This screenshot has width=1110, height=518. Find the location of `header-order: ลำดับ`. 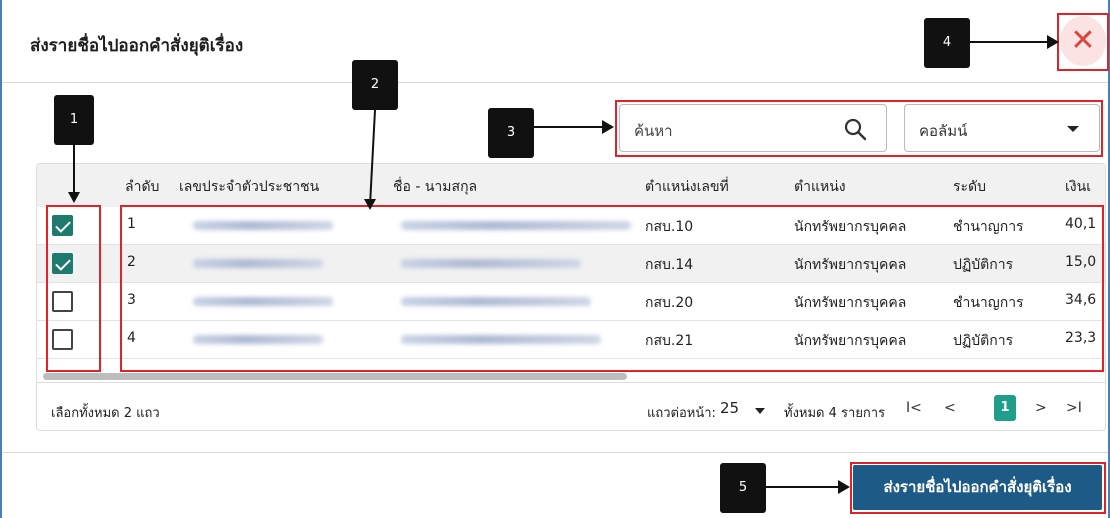

header-order: ลำดับ is located at coordinates (142, 187).